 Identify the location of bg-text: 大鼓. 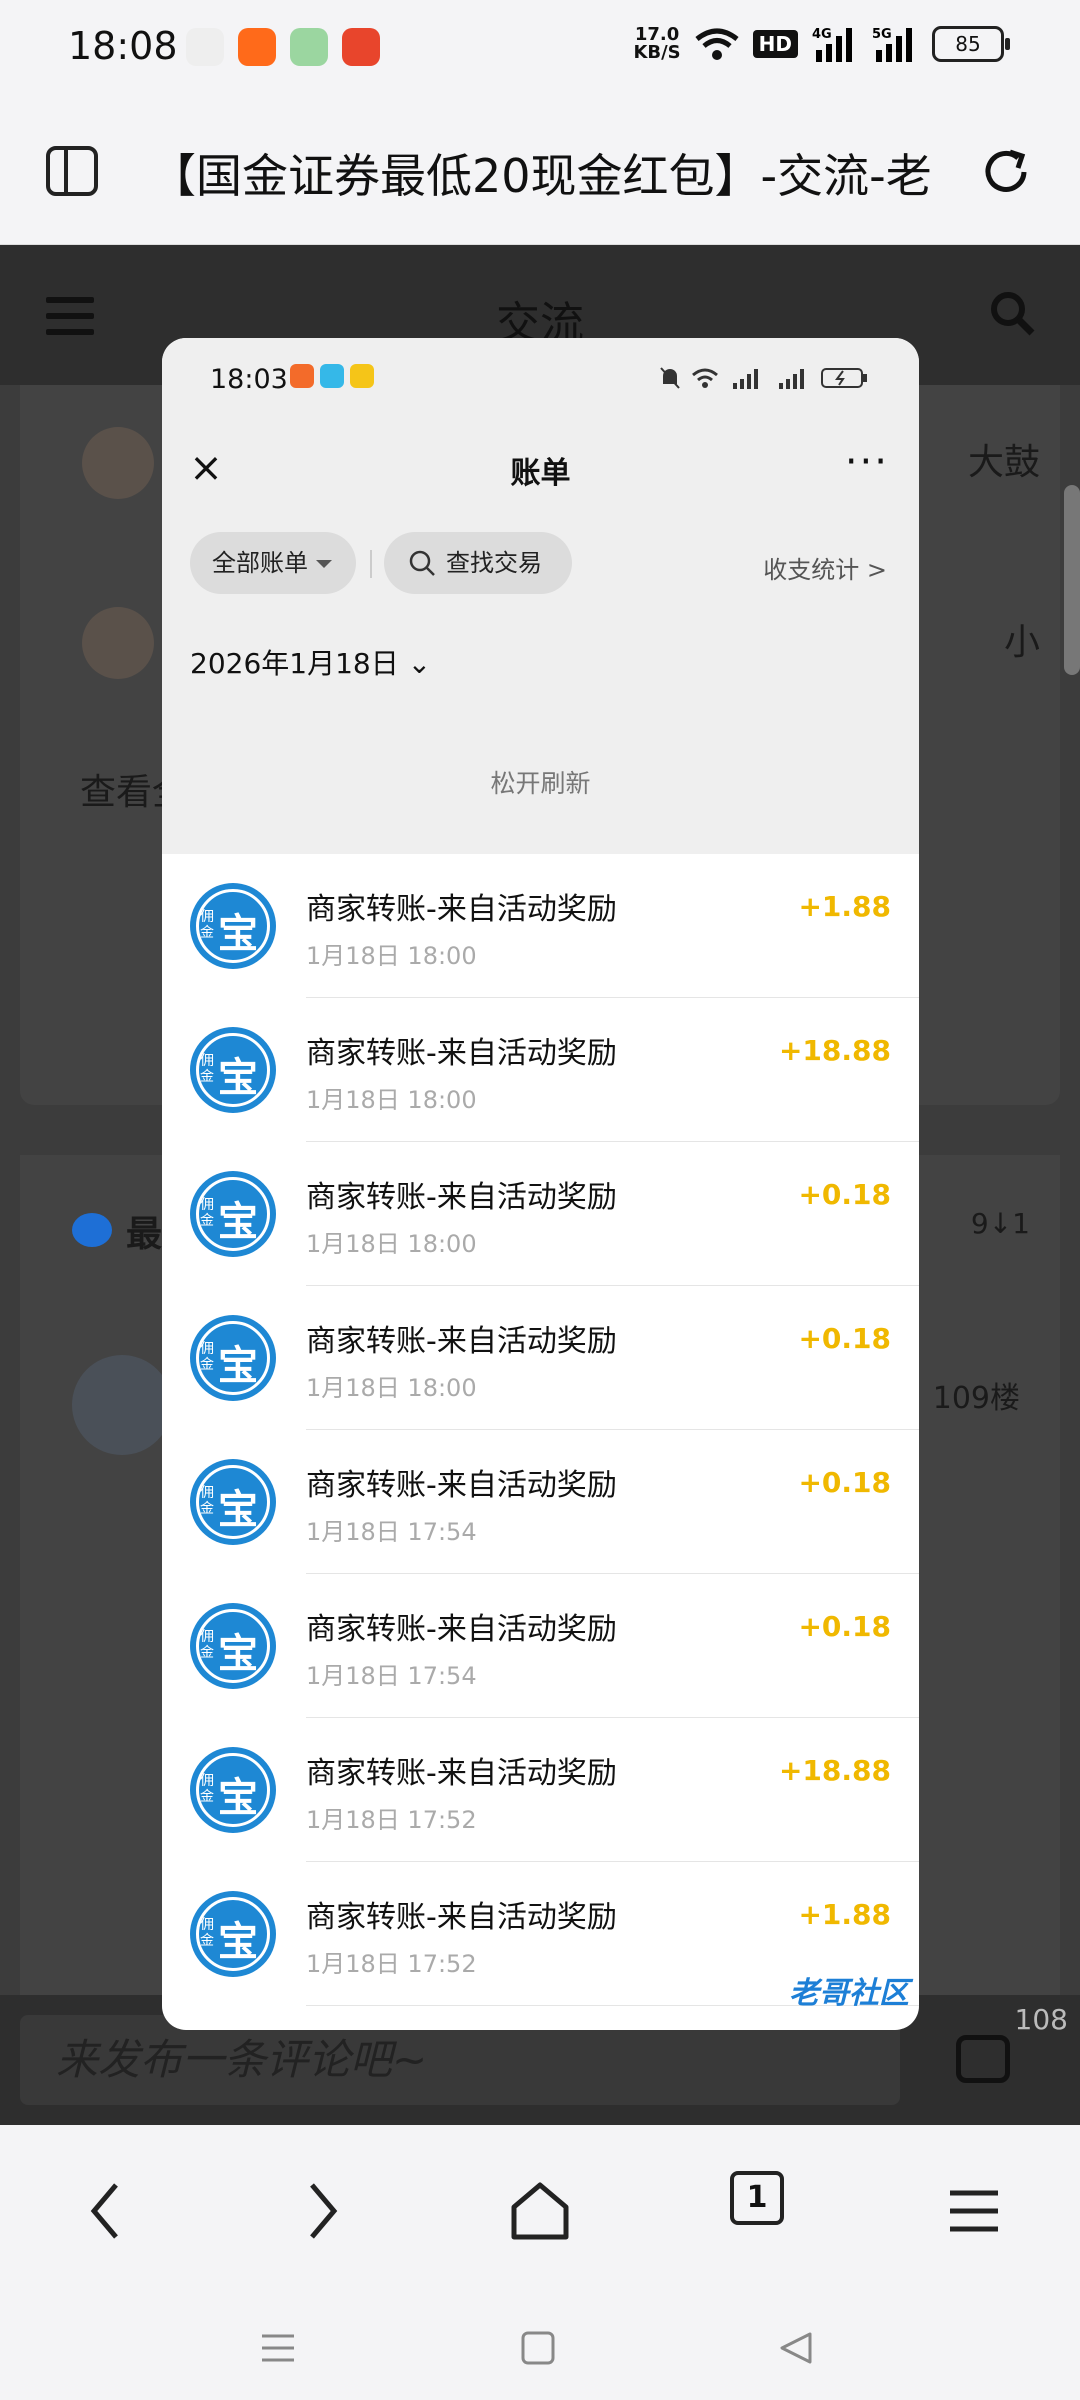
(1003, 462).